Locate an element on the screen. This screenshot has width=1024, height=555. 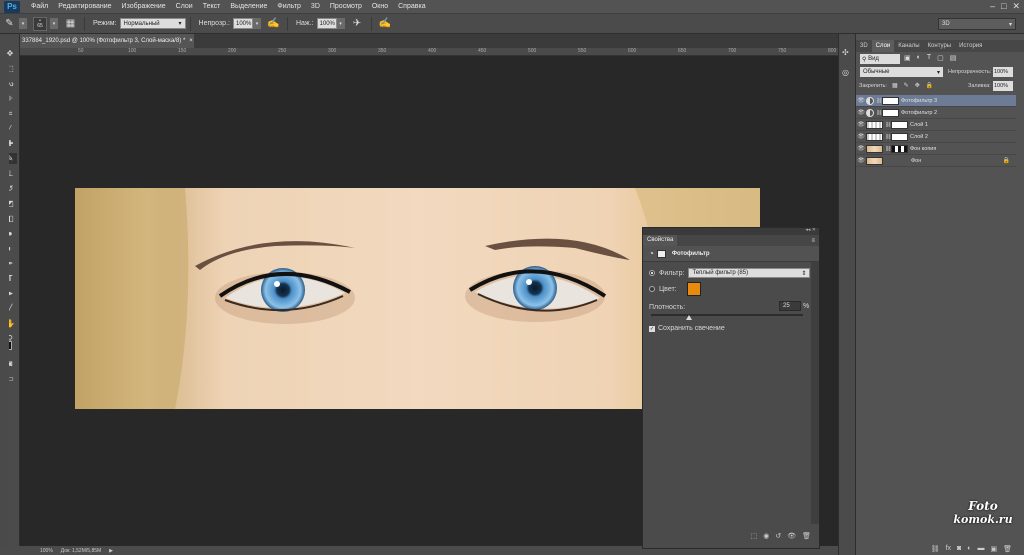
blend-mode-select: Обычные ▾ is located at coordinates (901, 72).